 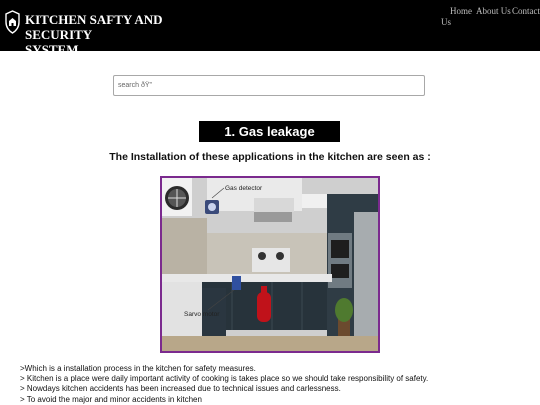 I want to click on servo-motor-label: Sarvo motor, so click(x=202, y=314).